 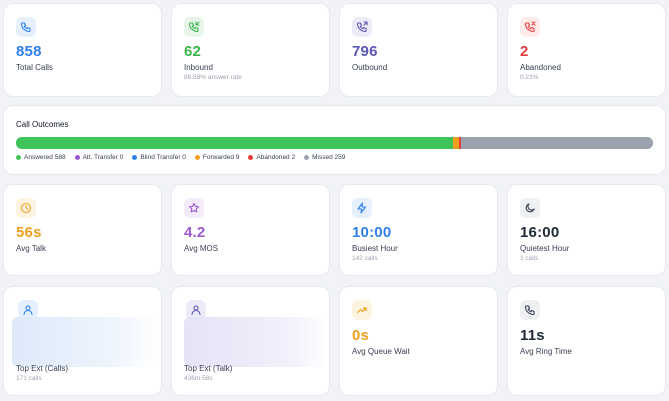 What do you see at coordinates (234, 143) in the screenshot?
I see `bar-segment-answered` at bounding box center [234, 143].